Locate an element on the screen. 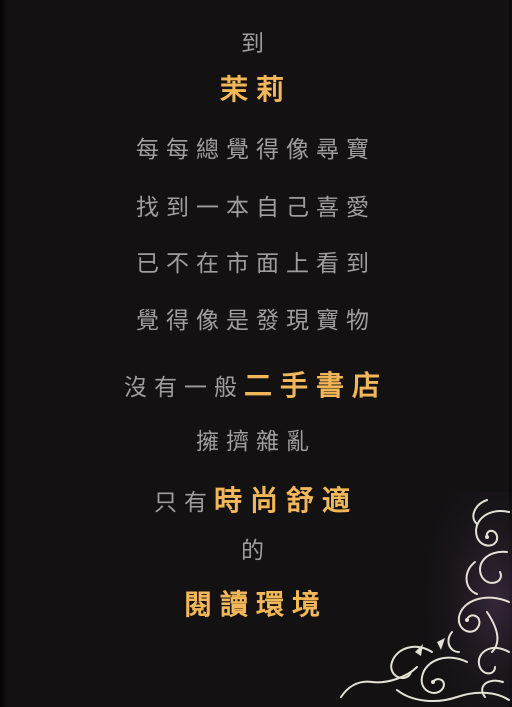 The height and width of the screenshot is (707, 512). line-7-plain: 沒有一般 is located at coordinates (183, 388).